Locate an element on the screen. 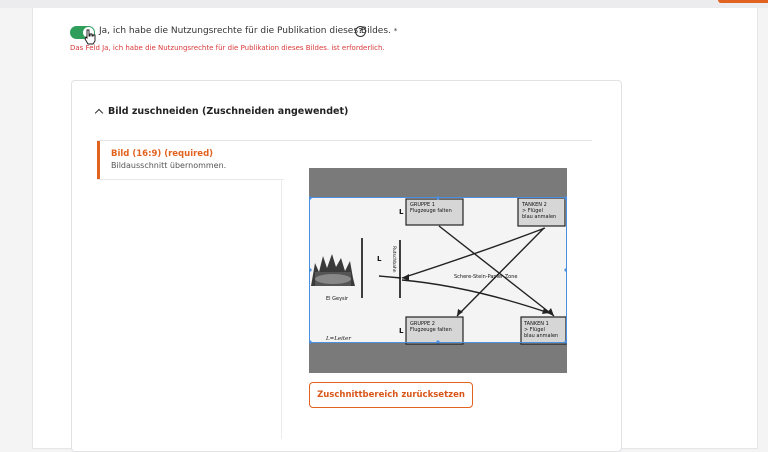 The height and width of the screenshot is (452, 768). ladder-marker-slide: L is located at coordinates (379, 259).